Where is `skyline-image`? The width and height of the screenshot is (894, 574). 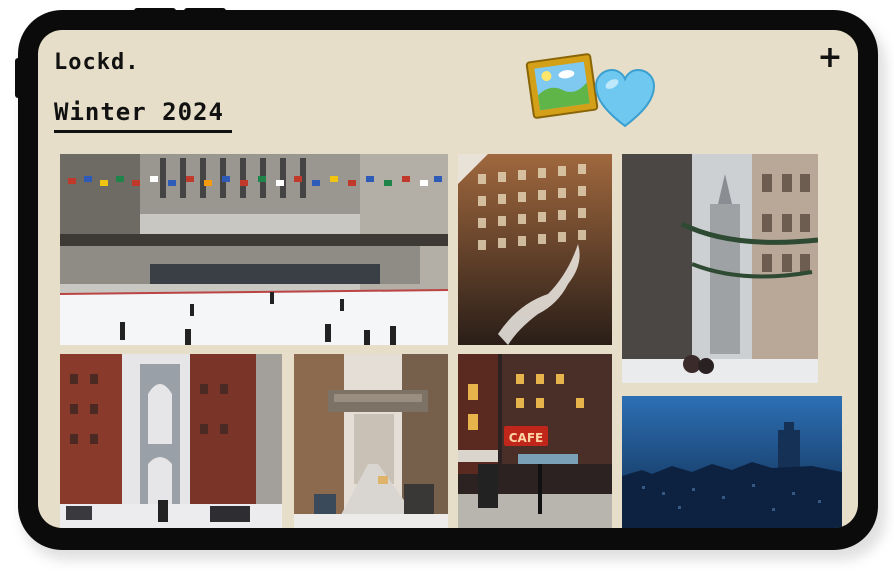 skyline-image is located at coordinates (732, 462).